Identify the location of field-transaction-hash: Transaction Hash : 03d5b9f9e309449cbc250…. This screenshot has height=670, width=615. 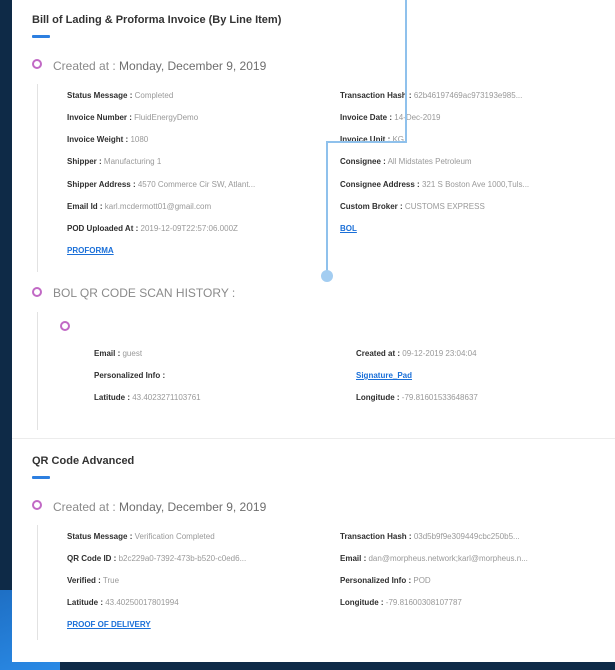
(430, 536).